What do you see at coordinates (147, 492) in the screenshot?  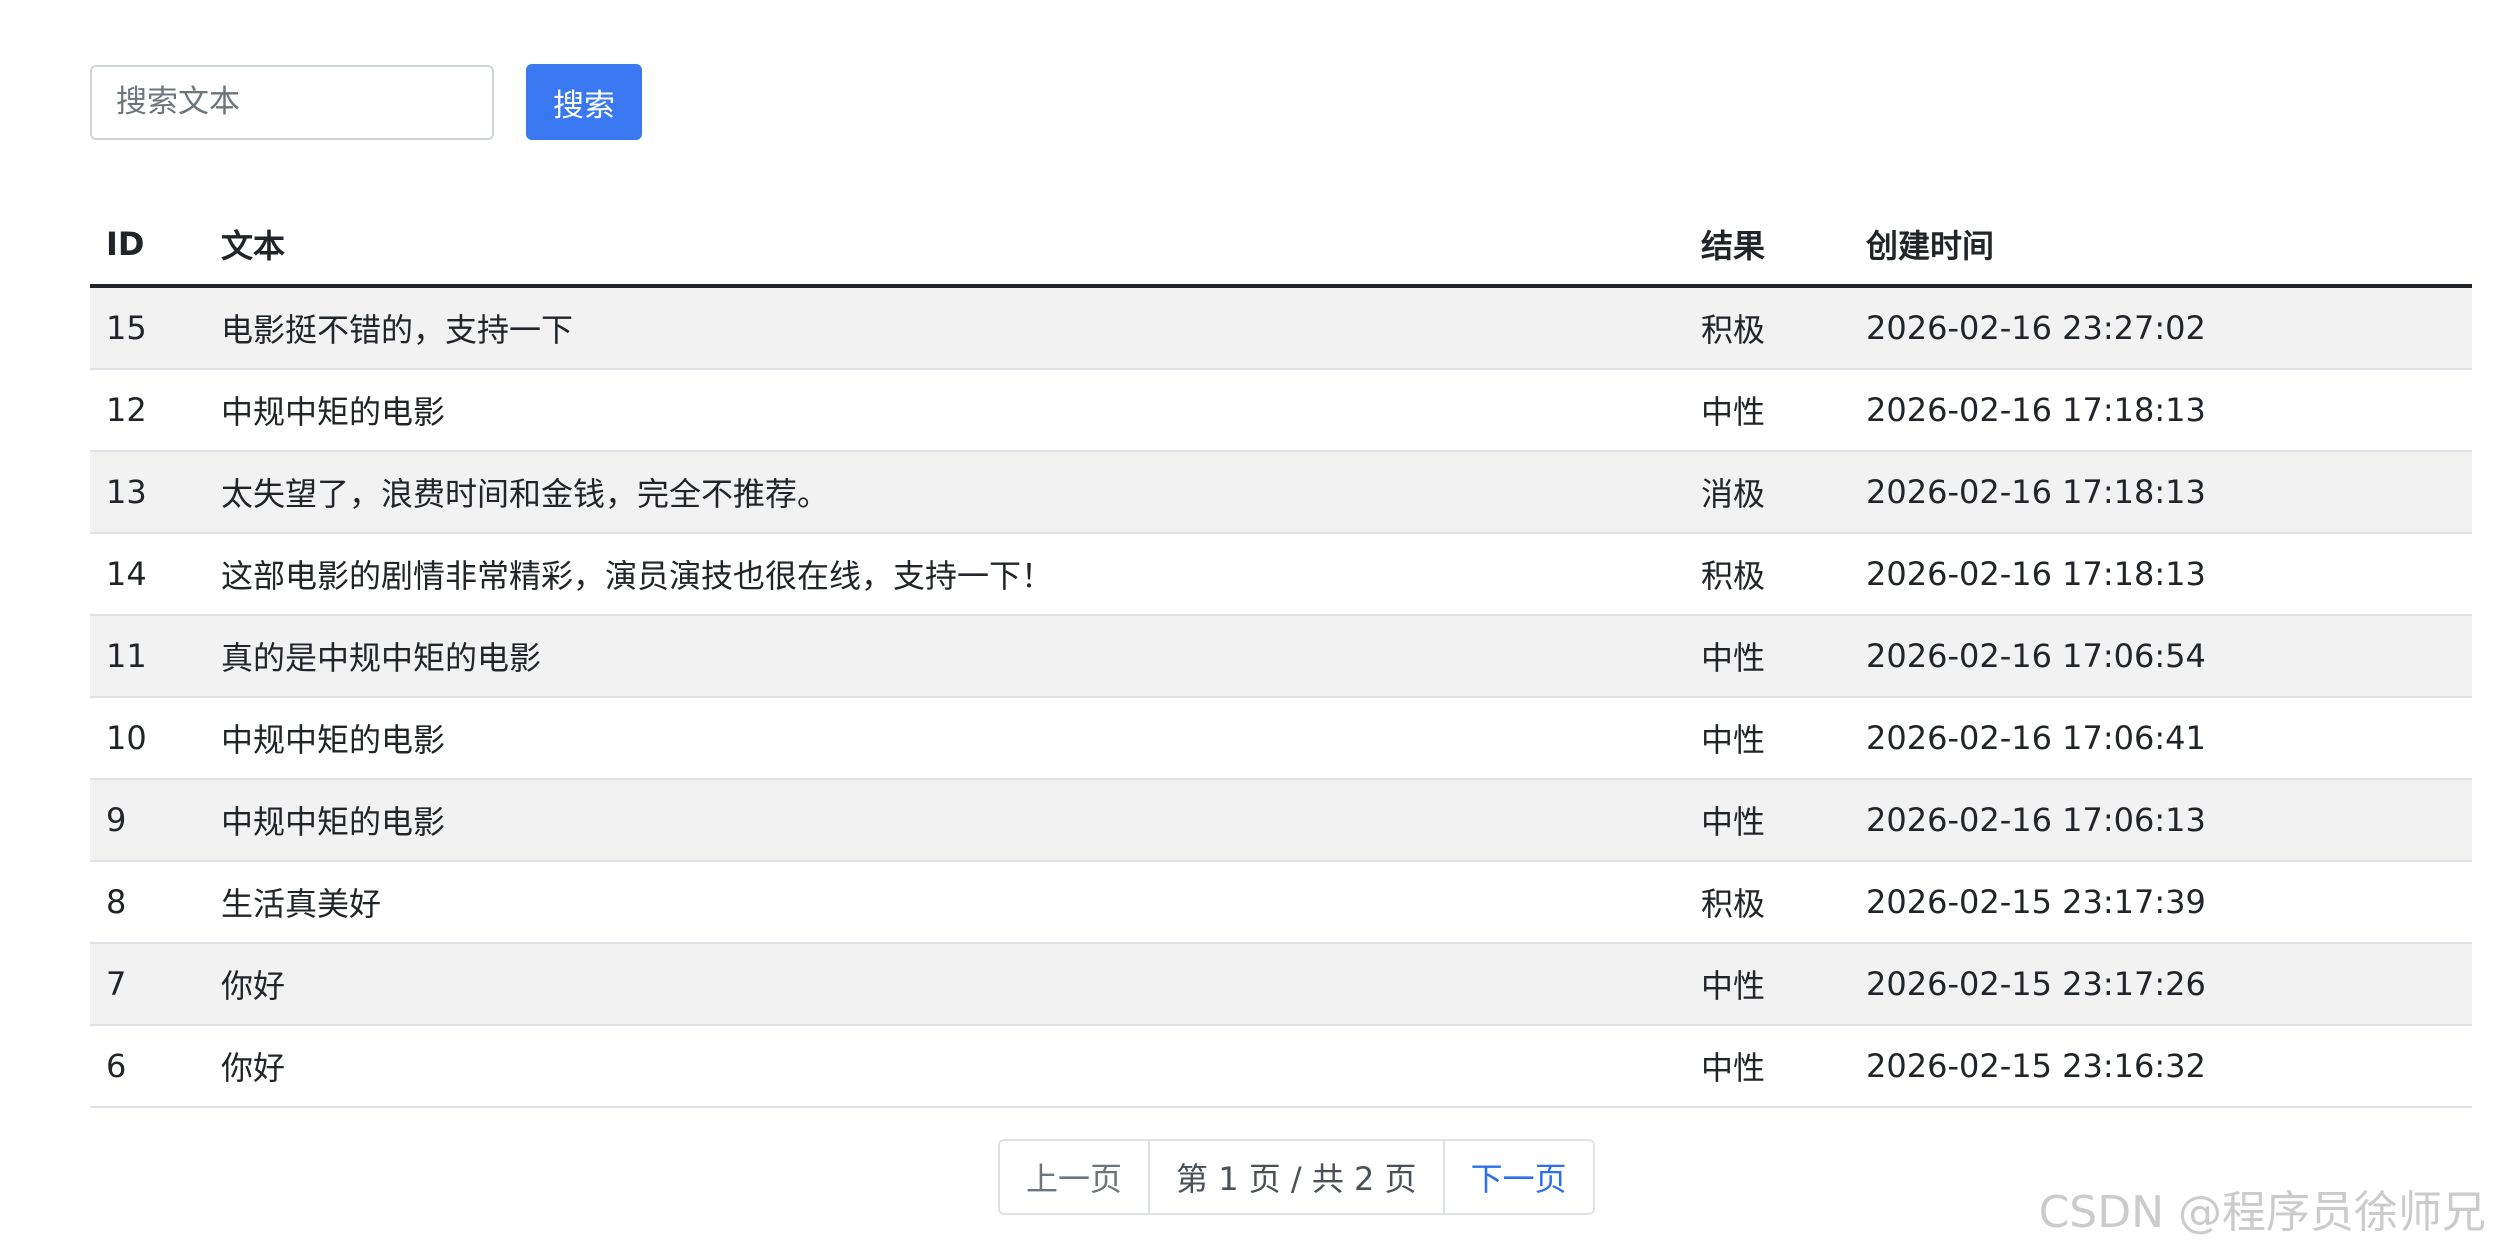 I see `cell-id: 13` at bounding box center [147, 492].